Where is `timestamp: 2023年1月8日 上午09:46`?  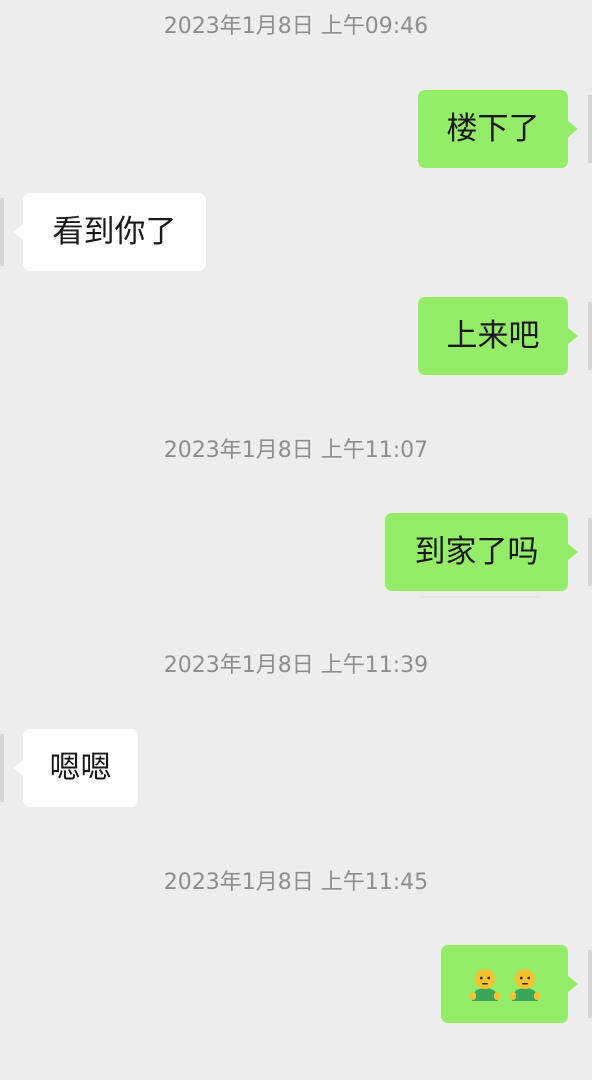 timestamp: 2023年1月8日 上午09:46 is located at coordinates (296, 26).